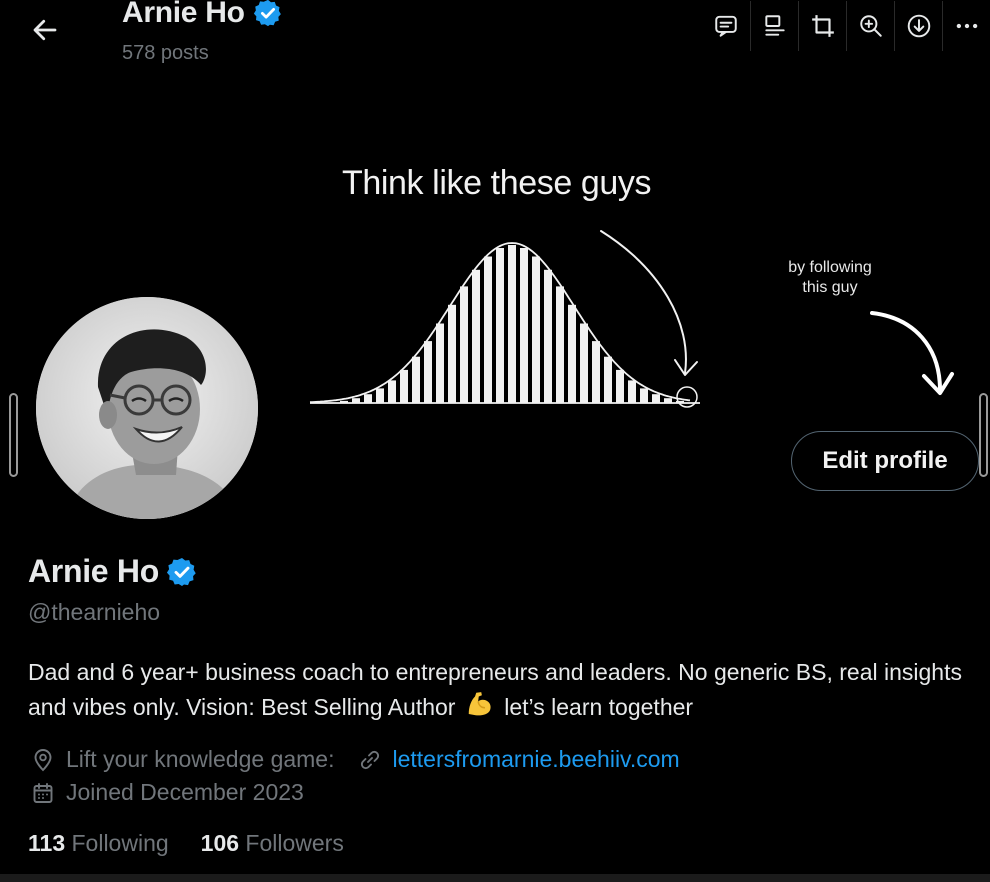 Image resolution: width=990 pixels, height=882 pixels. What do you see at coordinates (93, 571) in the screenshot?
I see `display-name: Arnie Ho` at bounding box center [93, 571].